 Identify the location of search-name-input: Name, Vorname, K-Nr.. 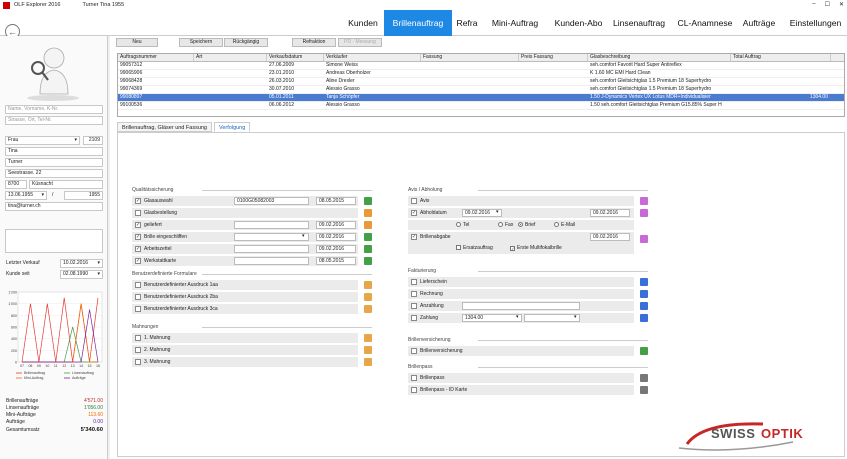
(33, 109).